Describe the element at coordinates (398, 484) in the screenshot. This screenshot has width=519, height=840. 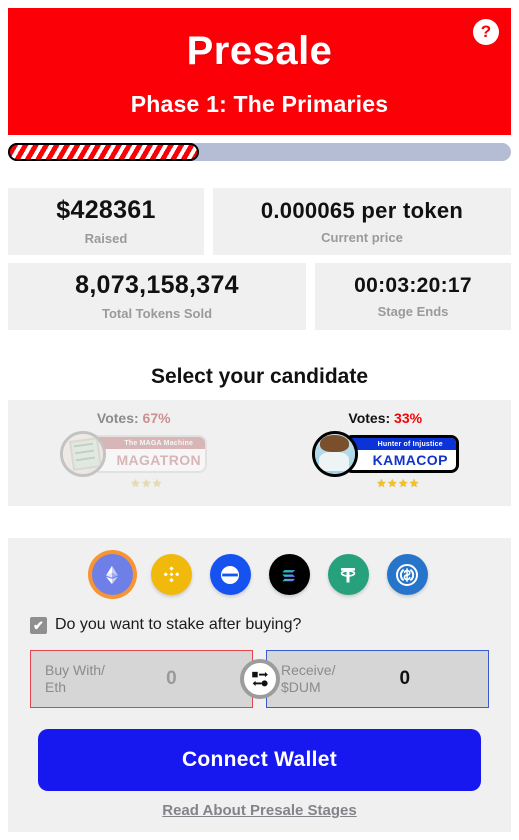
I see `rating-stars: ★★★★` at that location.